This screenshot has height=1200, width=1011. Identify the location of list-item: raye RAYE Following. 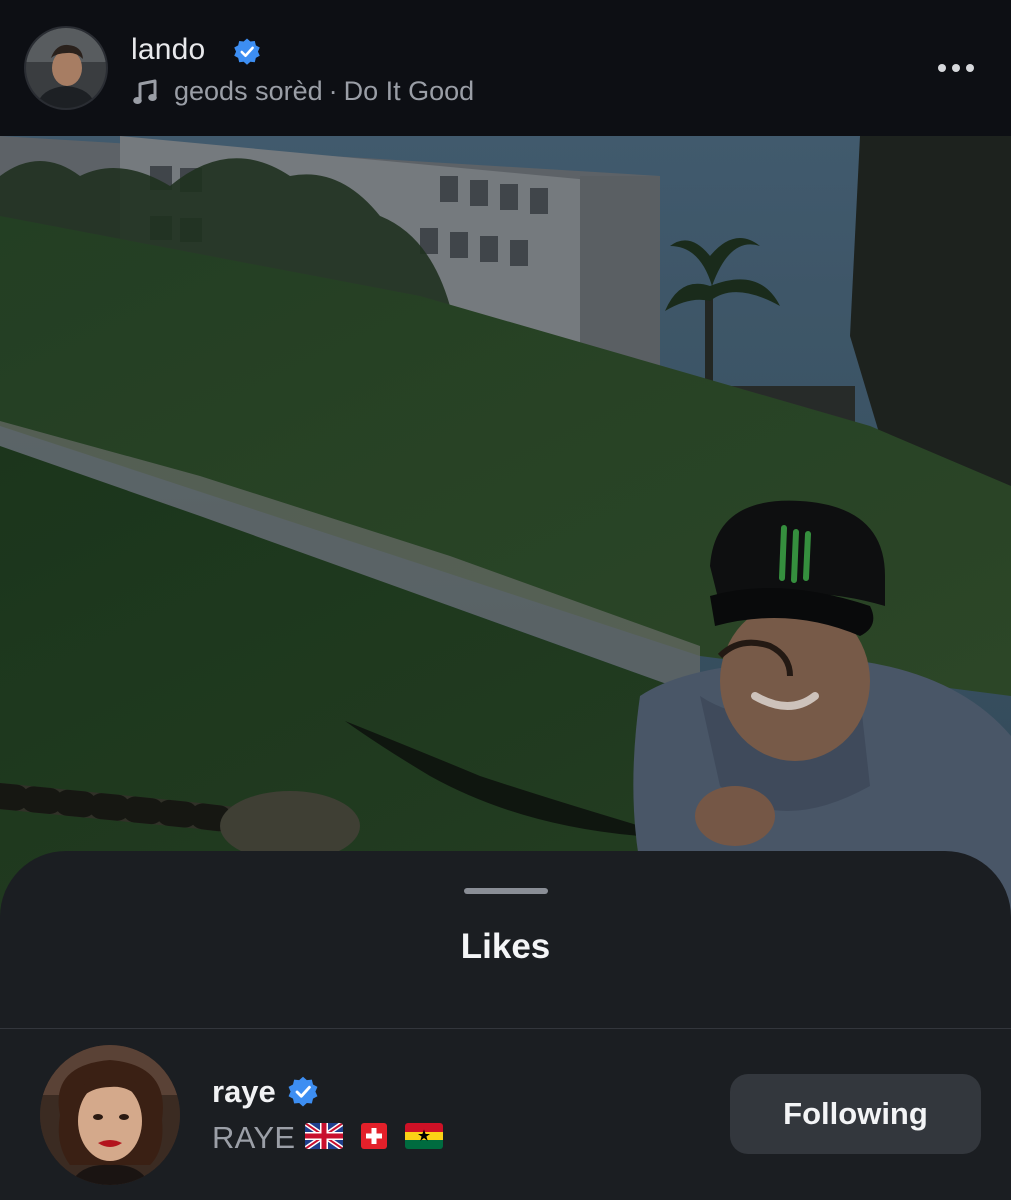
(505, 1114).